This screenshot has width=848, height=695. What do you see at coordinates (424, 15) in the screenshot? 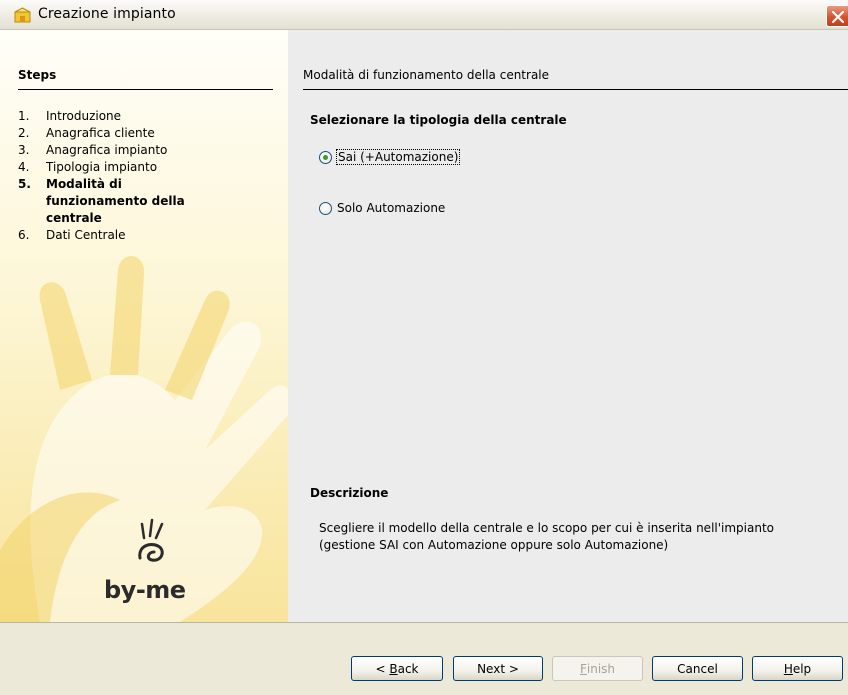
I see `title-bar: Creazione impianto` at bounding box center [424, 15].